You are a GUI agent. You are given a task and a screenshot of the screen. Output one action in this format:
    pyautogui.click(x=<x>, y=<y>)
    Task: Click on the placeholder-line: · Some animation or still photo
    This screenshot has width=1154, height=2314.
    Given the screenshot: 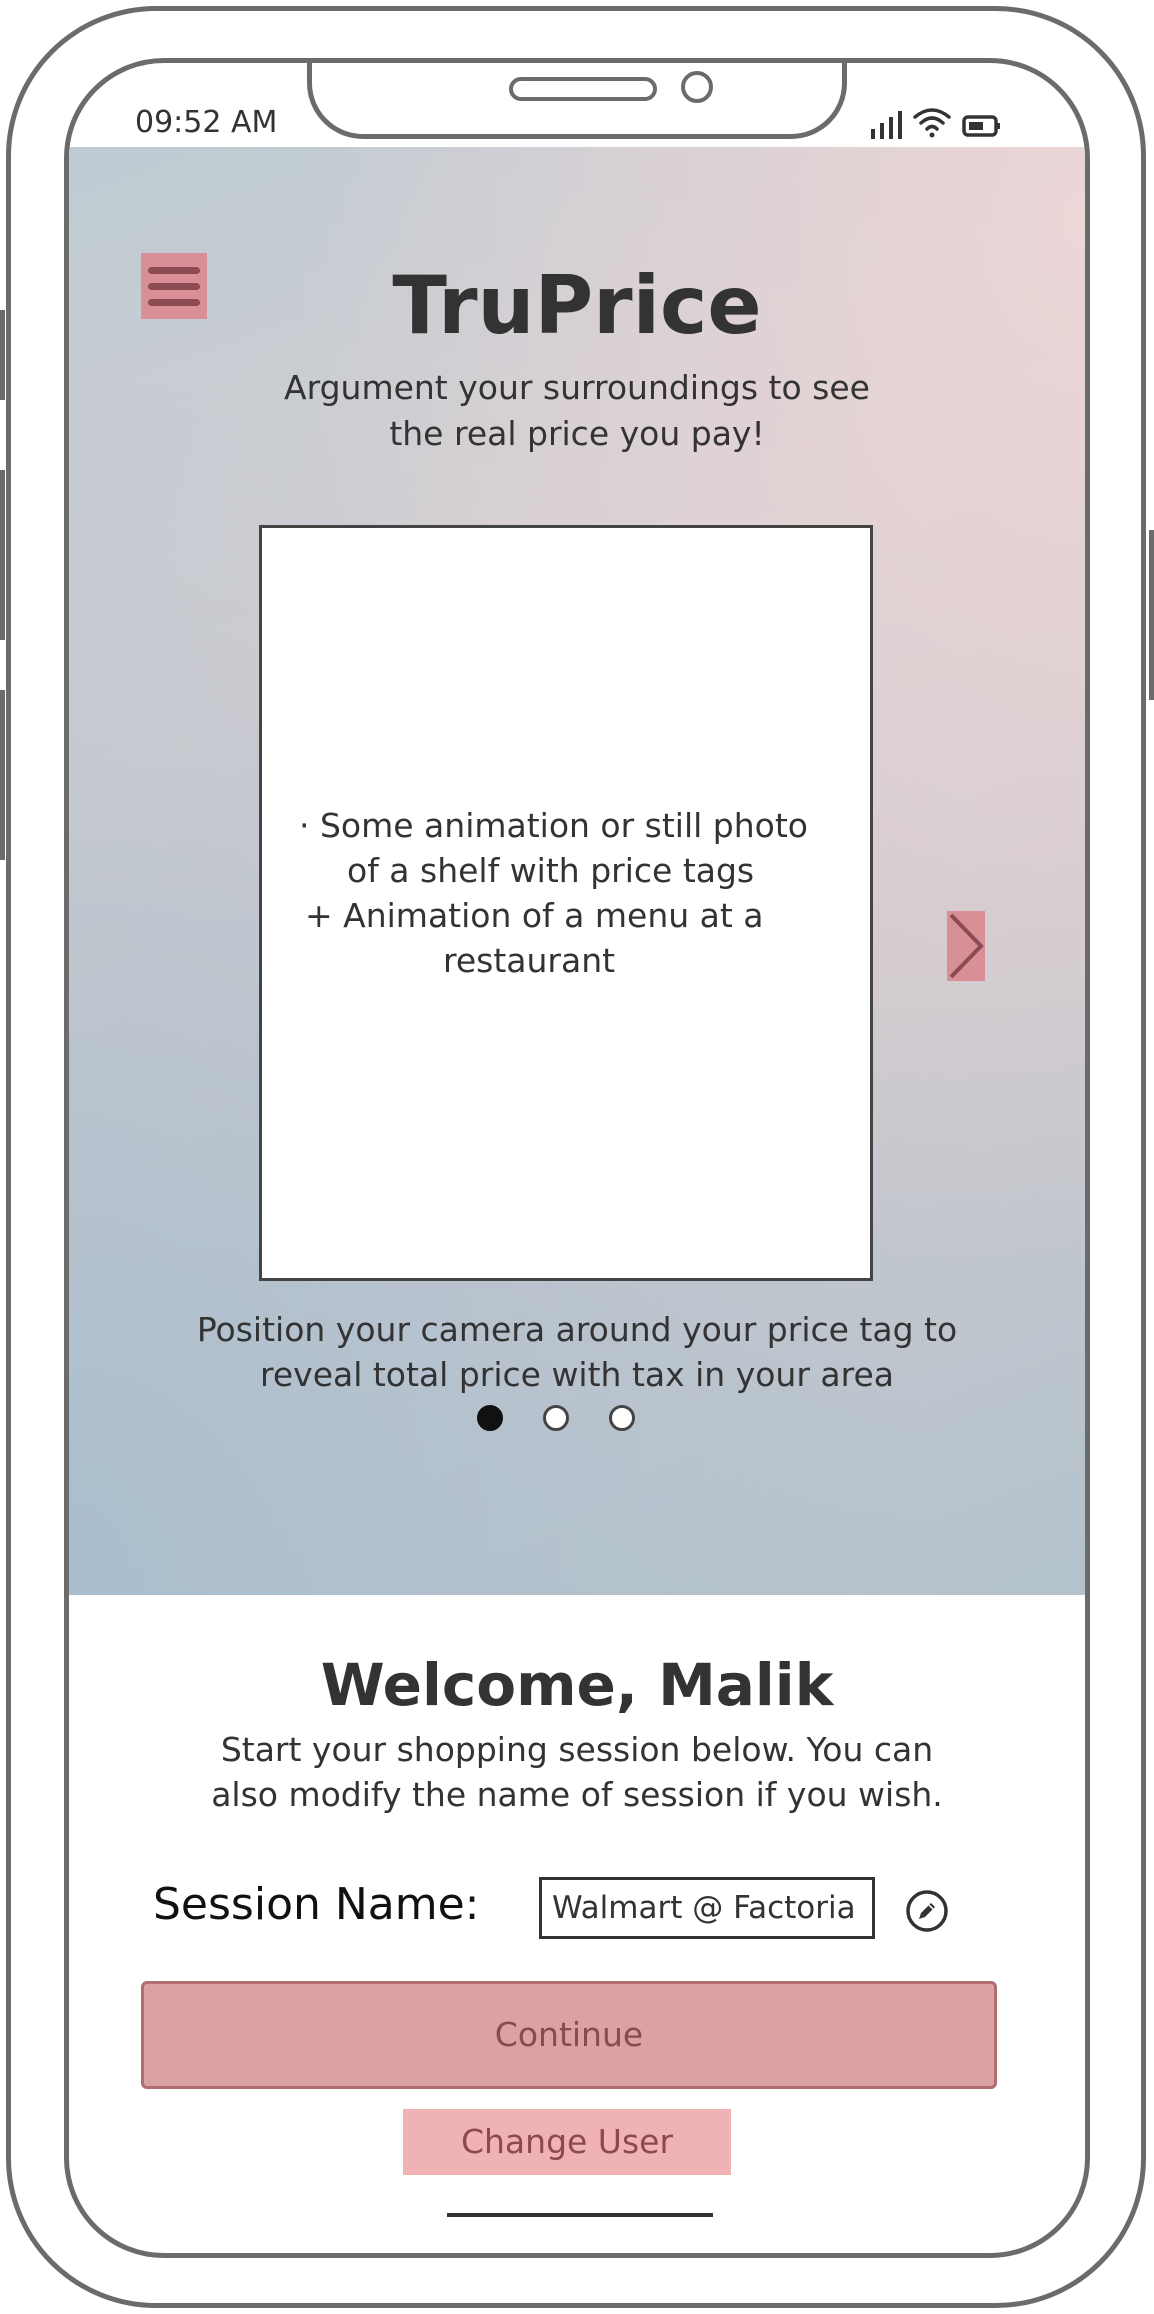 What is the action you would take?
    pyautogui.click(x=553, y=825)
    